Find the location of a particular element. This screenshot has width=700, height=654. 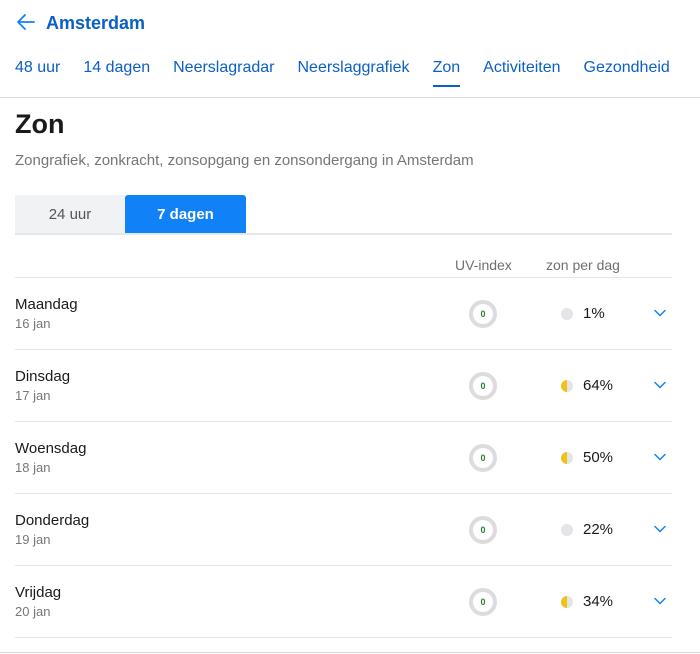

day-name: Woensdag is located at coordinates (51, 448).